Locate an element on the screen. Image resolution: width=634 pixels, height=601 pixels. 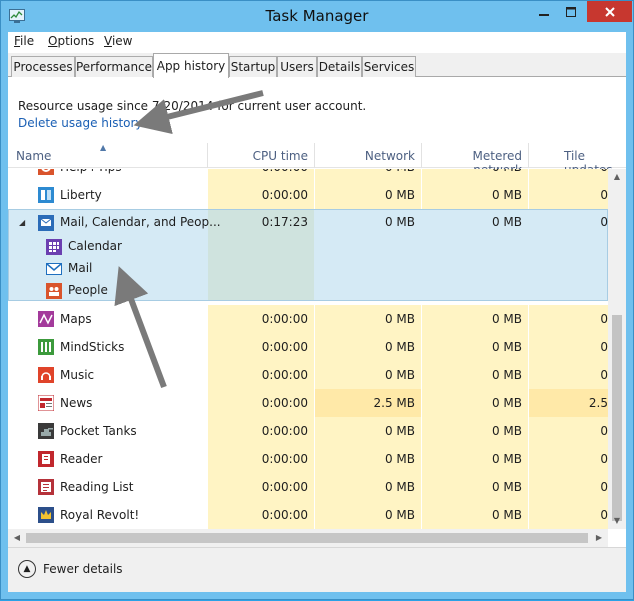
minimize-icon is located at coordinates (544, 14).